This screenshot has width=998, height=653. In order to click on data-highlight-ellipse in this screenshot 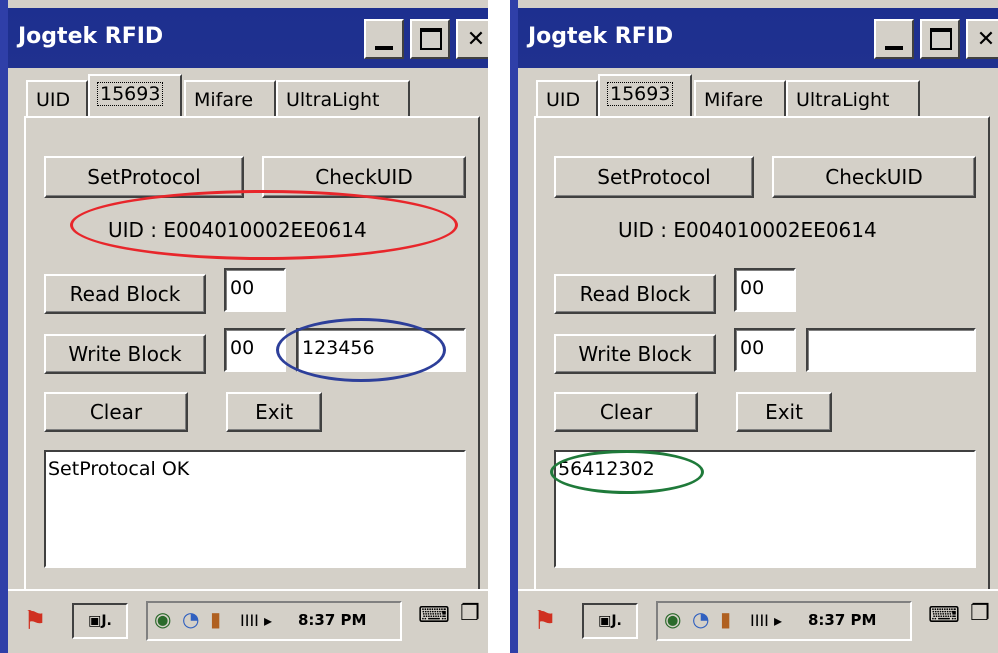, I will do `click(361, 350)`.